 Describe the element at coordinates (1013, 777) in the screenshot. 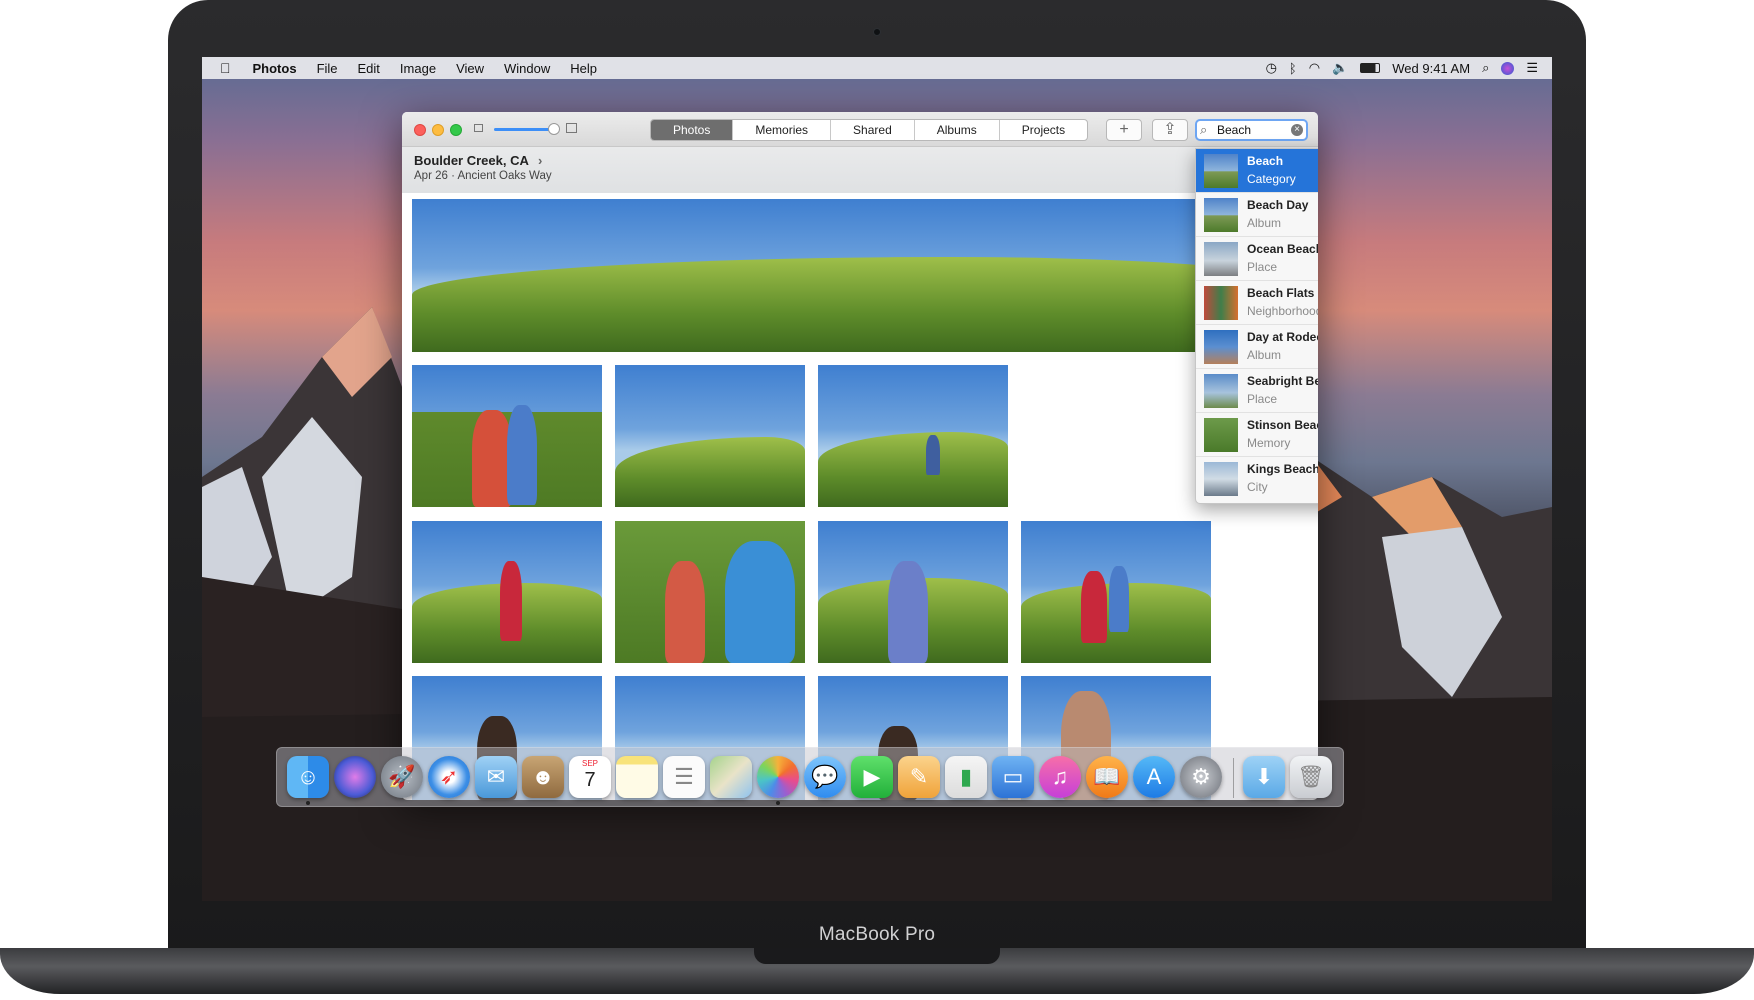

I see `keynote-icon: ▭` at that location.